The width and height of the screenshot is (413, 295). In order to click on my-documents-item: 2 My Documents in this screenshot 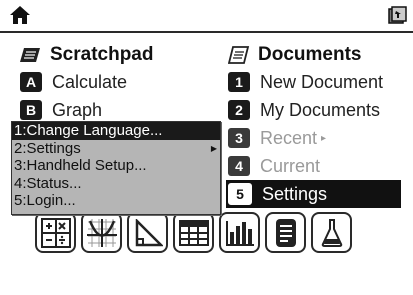, I will do `click(314, 110)`.